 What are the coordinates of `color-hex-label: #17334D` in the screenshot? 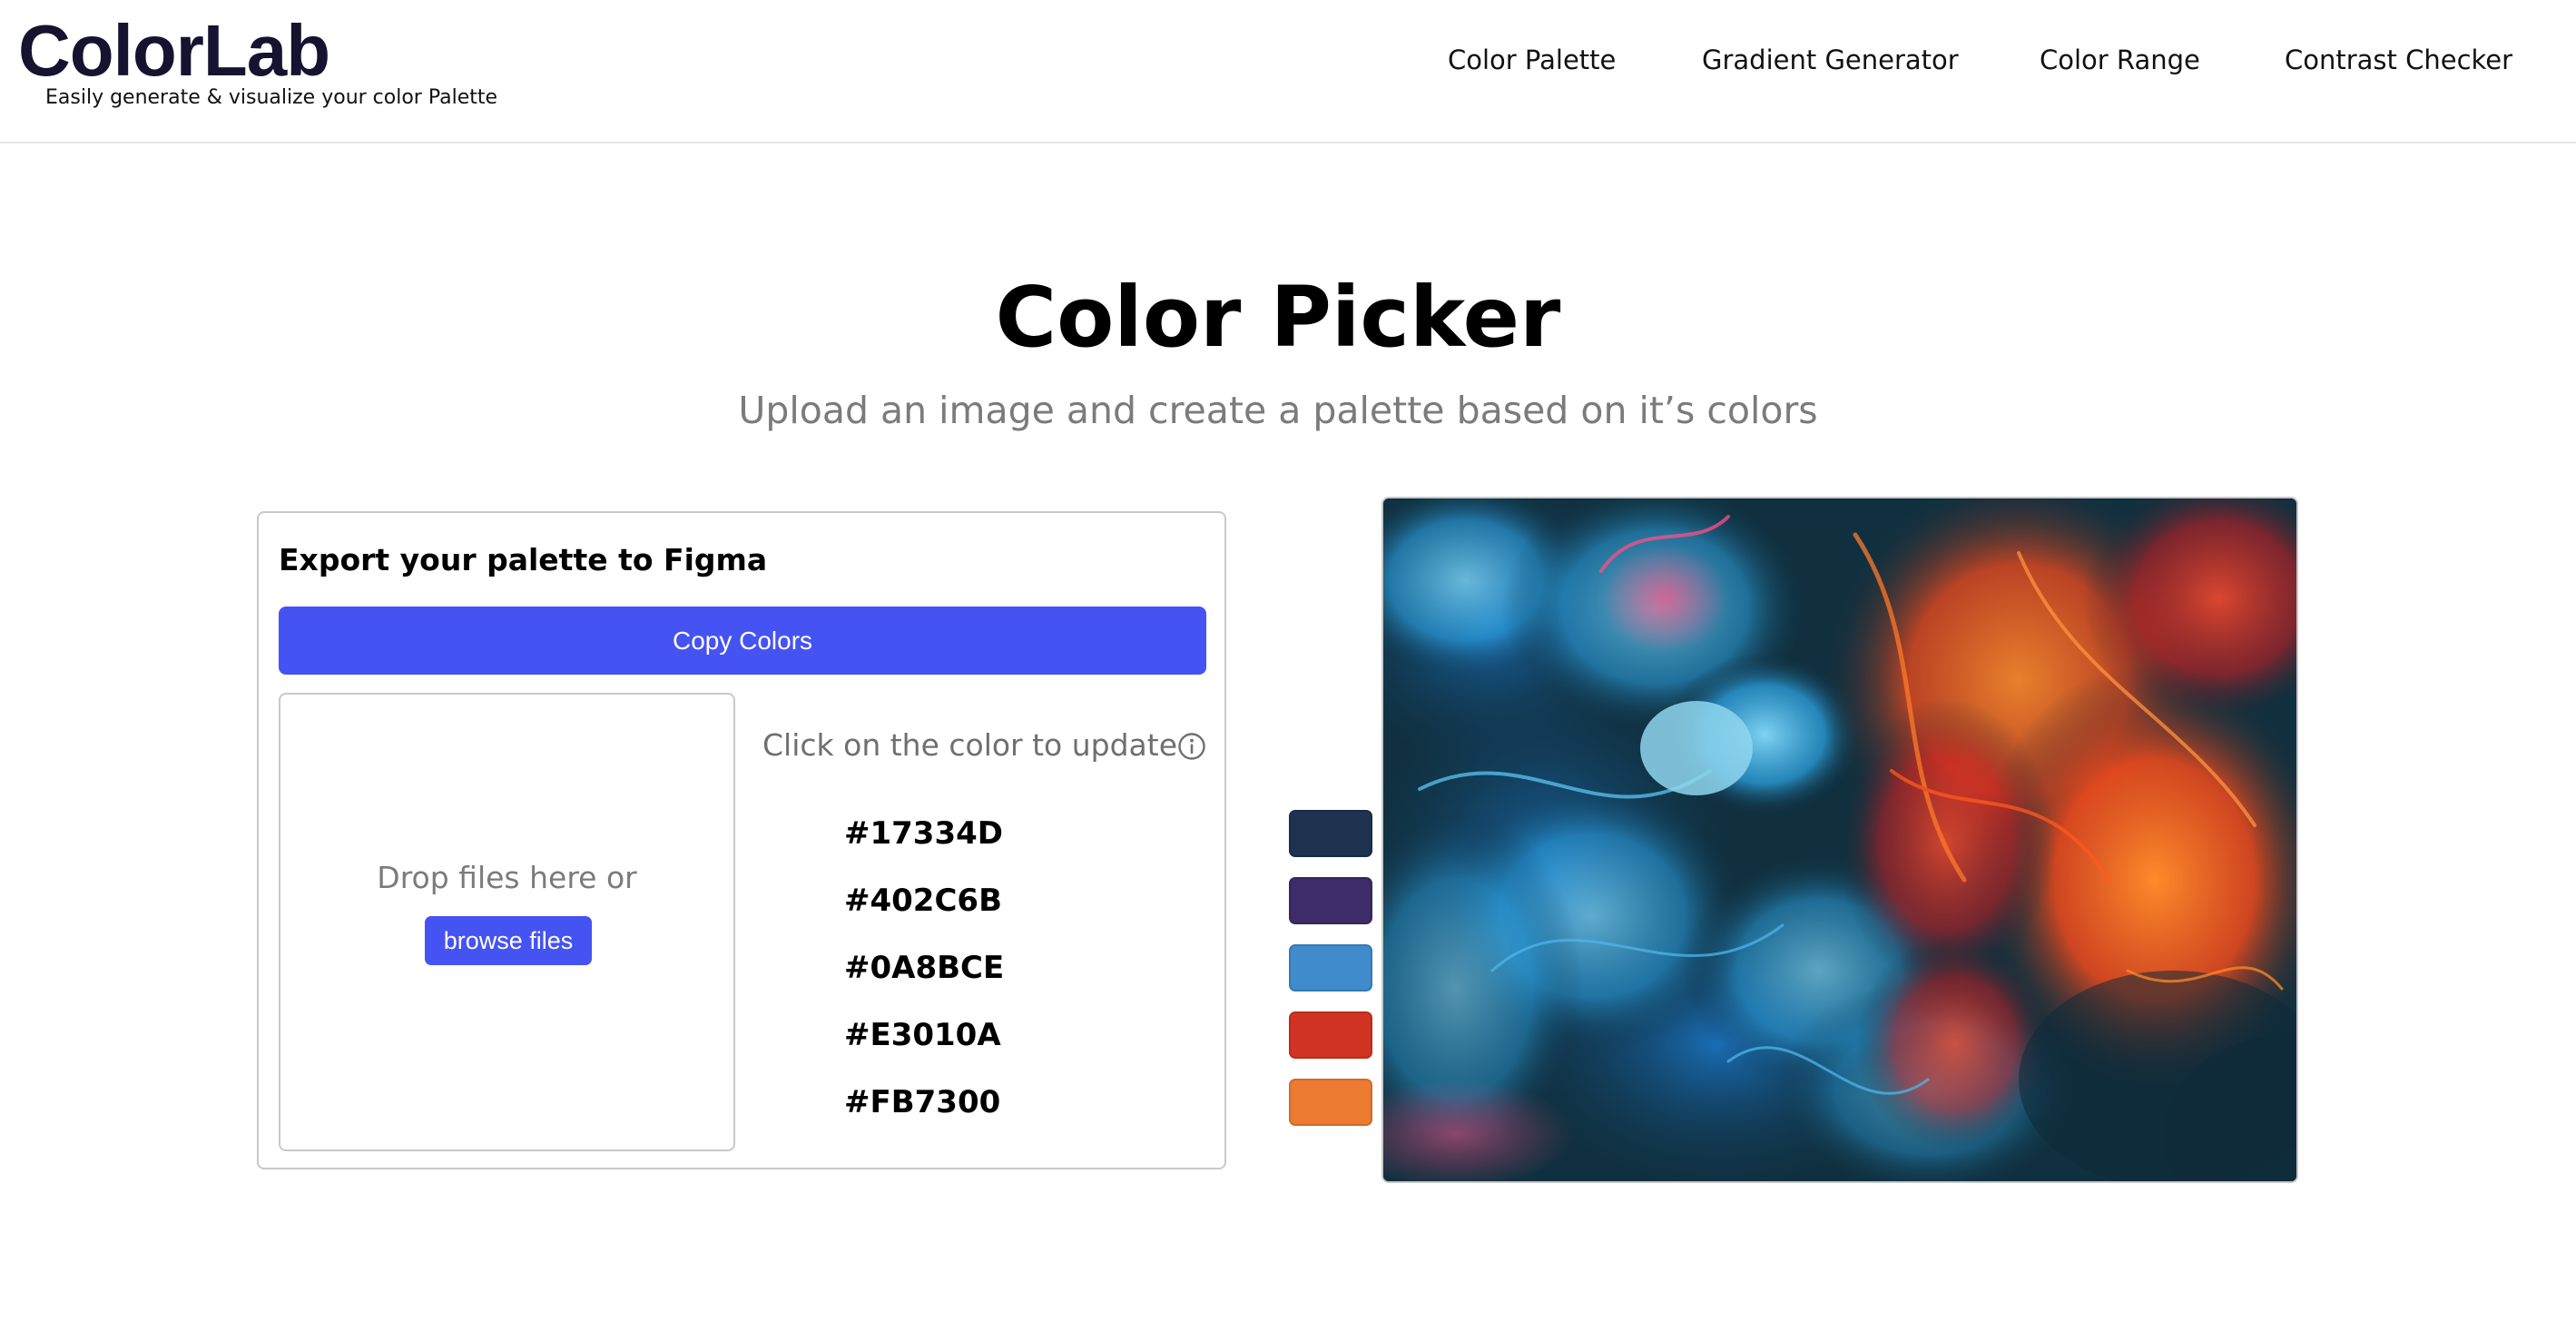 It's located at (923, 833).